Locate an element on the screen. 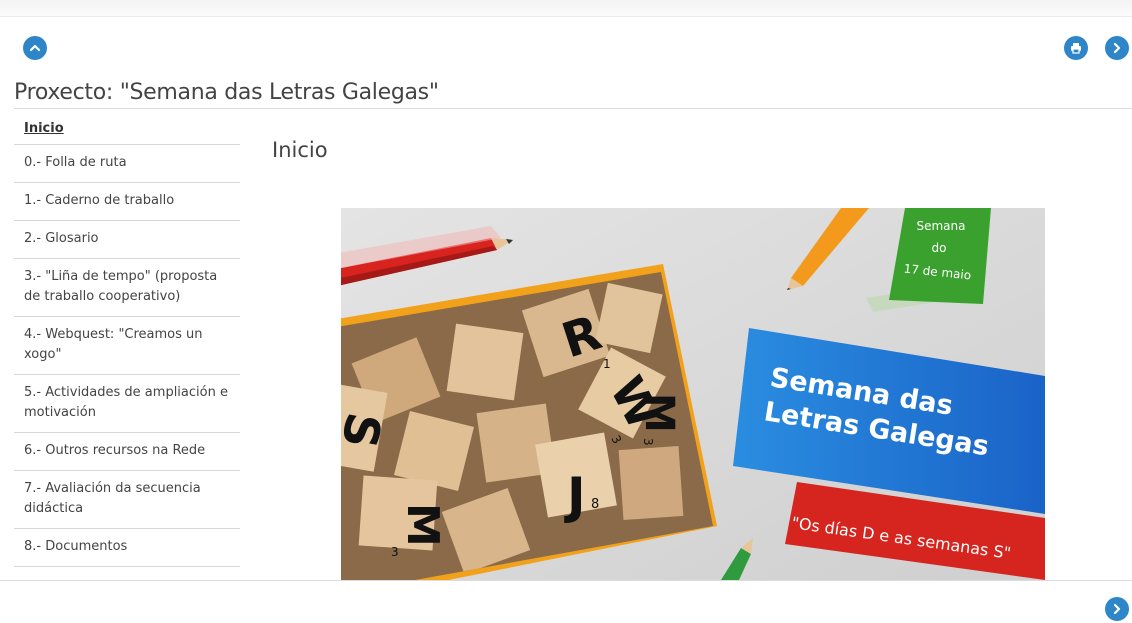 This screenshot has height=623, width=1132. tile-number-j: 8 is located at coordinates (595, 504).